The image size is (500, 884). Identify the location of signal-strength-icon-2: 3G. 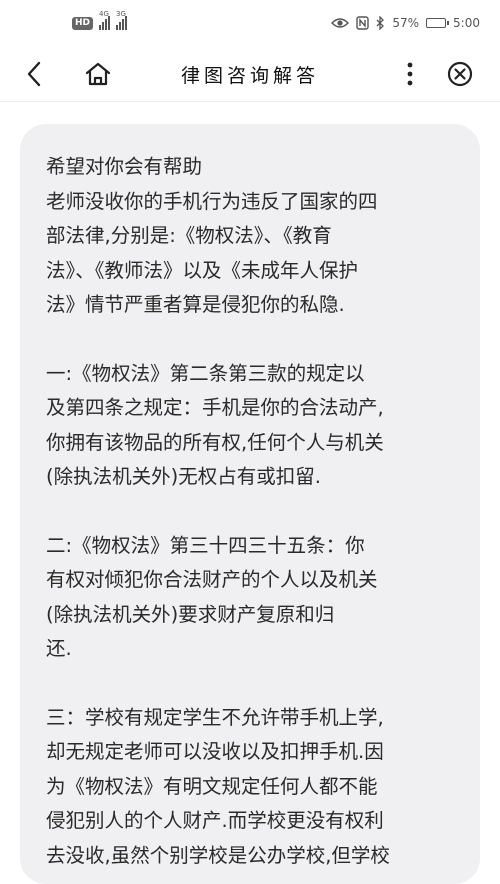
(122, 20).